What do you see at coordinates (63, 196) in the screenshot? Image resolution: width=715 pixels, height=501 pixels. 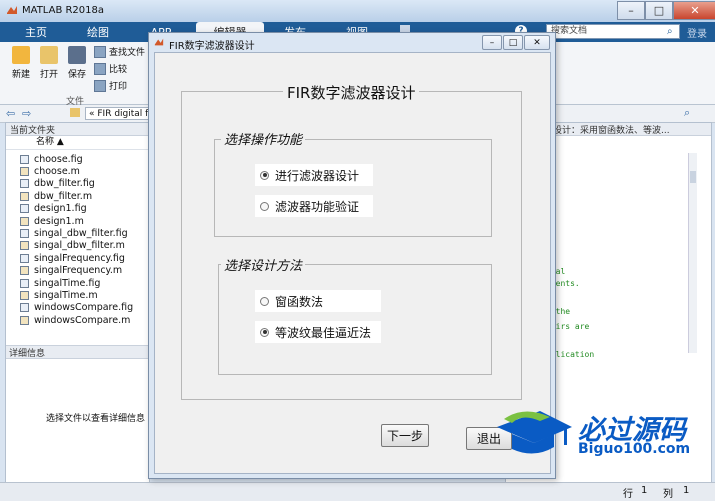 I see `file-name: dbw_filter.m` at bounding box center [63, 196].